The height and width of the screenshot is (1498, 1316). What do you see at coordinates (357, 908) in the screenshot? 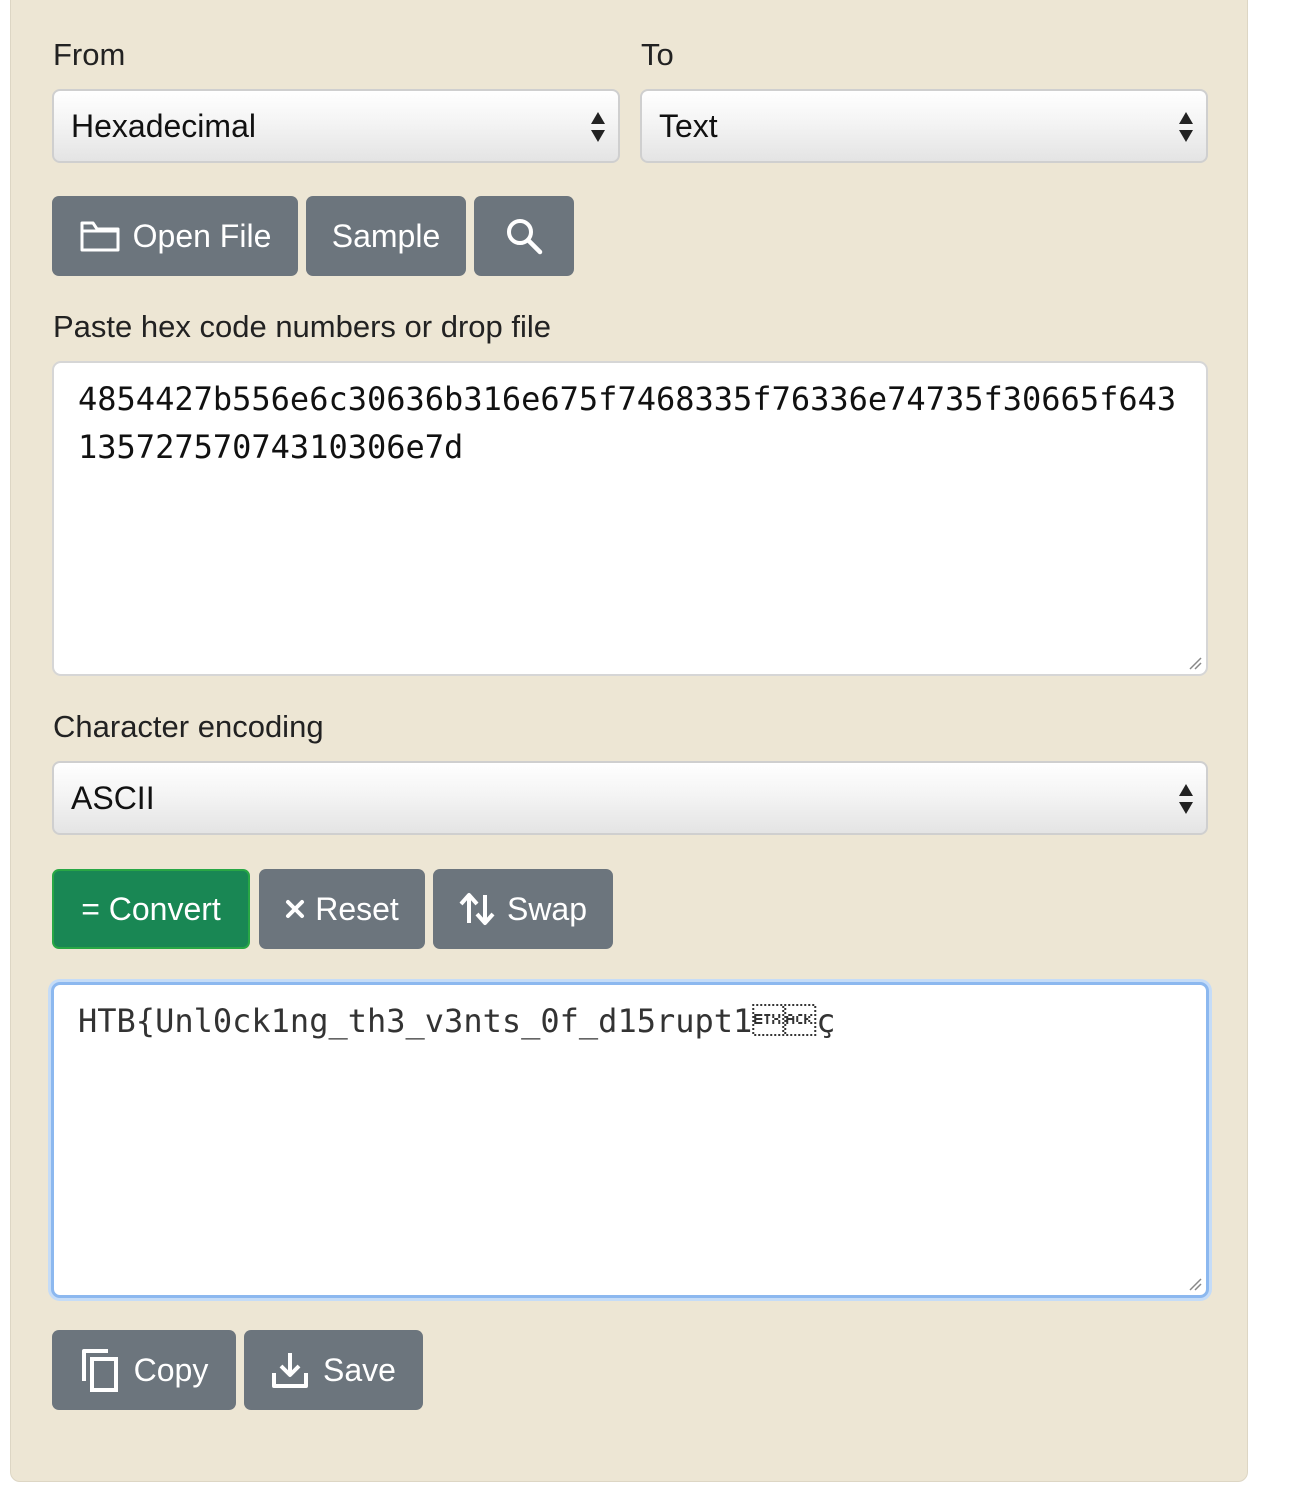
I see `reset-label: Reset` at bounding box center [357, 908].